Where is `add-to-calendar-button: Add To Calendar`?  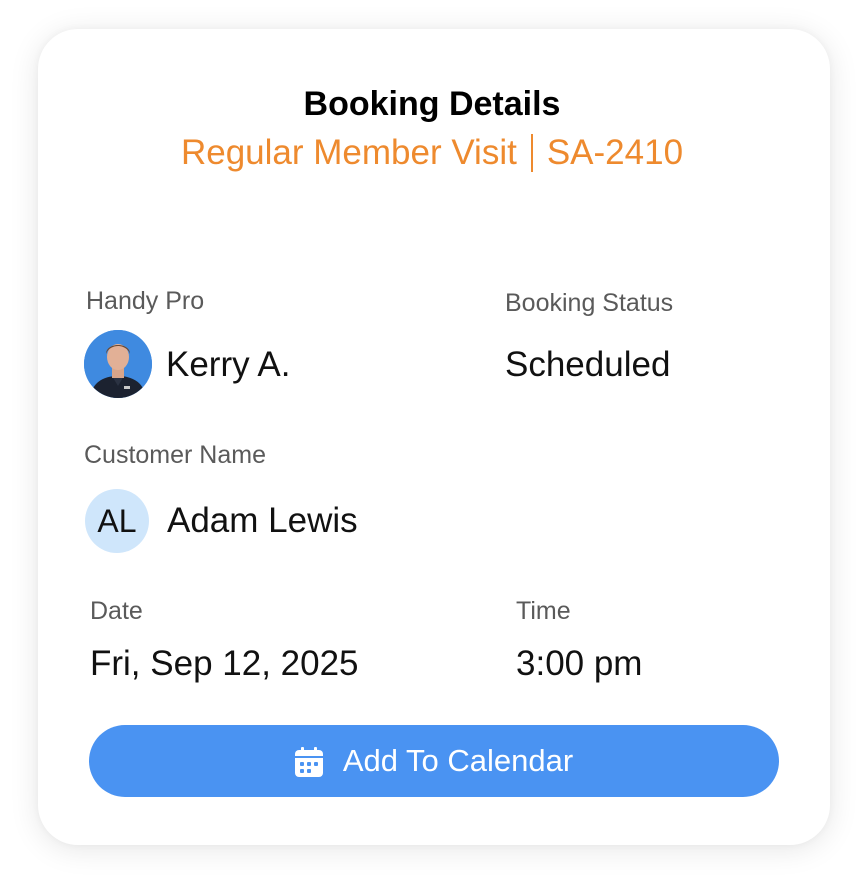 add-to-calendar-button: Add To Calendar is located at coordinates (434, 761).